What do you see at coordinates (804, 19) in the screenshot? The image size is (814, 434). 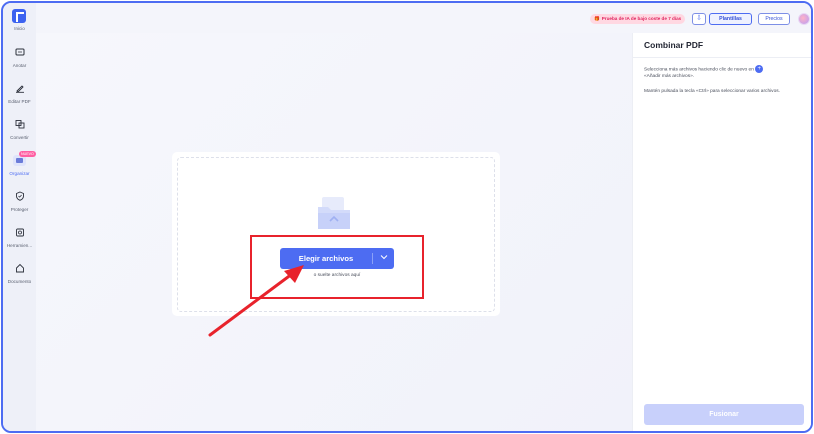 I see `avatar` at bounding box center [804, 19].